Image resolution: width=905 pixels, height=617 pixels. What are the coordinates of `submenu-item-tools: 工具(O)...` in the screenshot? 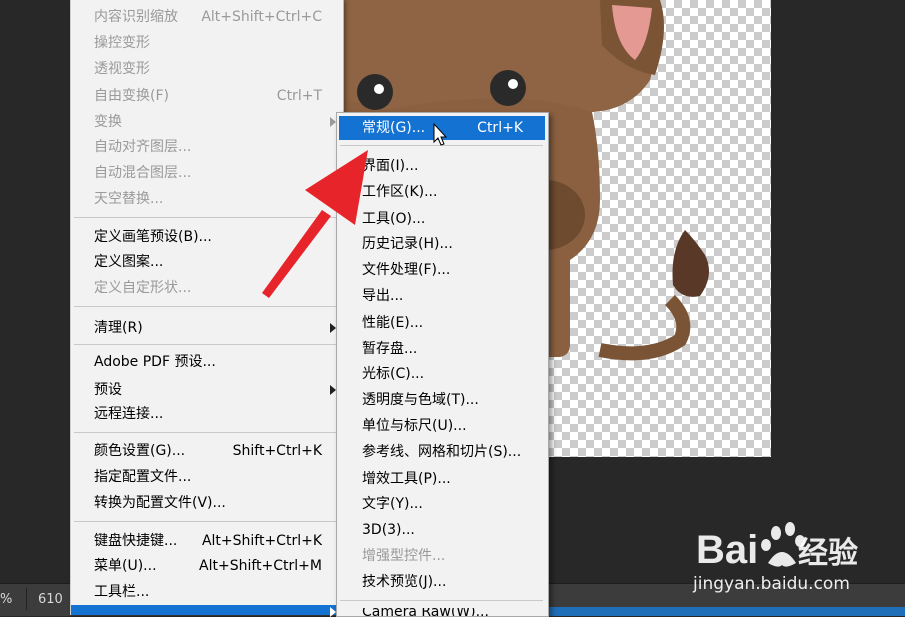 It's located at (442, 219).